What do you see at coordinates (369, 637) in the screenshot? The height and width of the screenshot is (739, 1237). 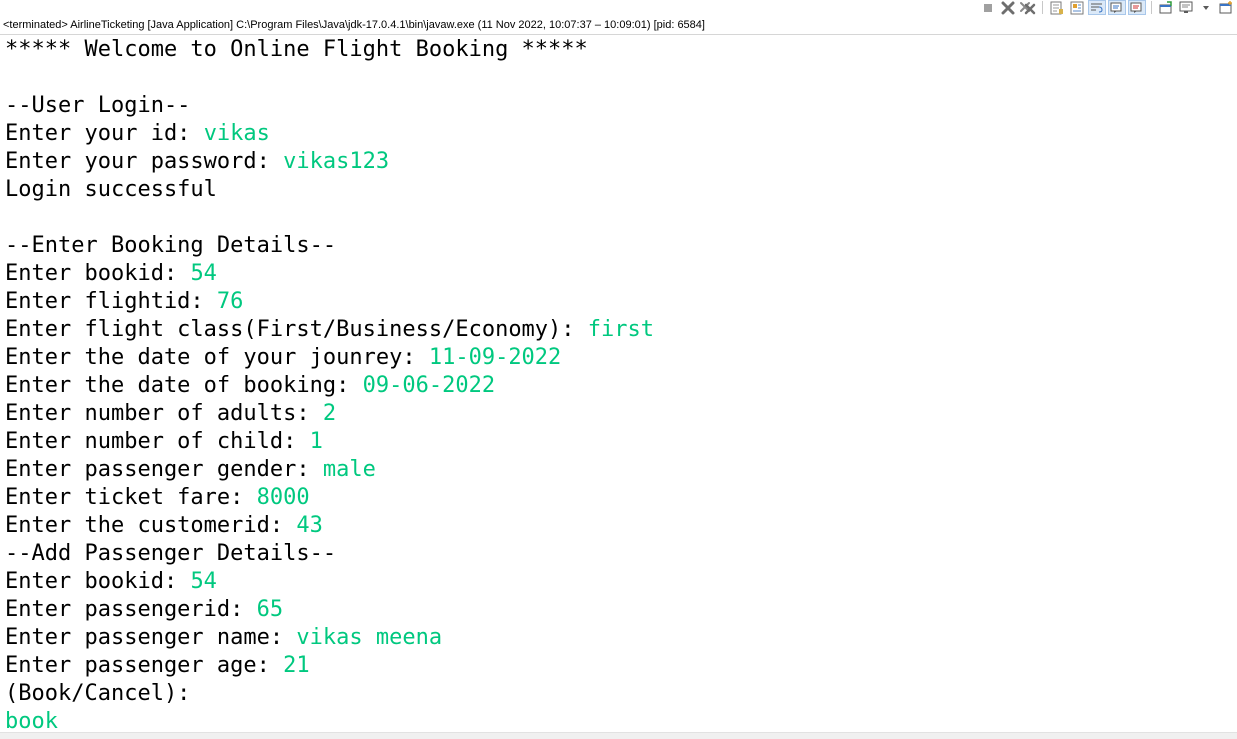 I see `console-user-input: vikas meena` at bounding box center [369, 637].